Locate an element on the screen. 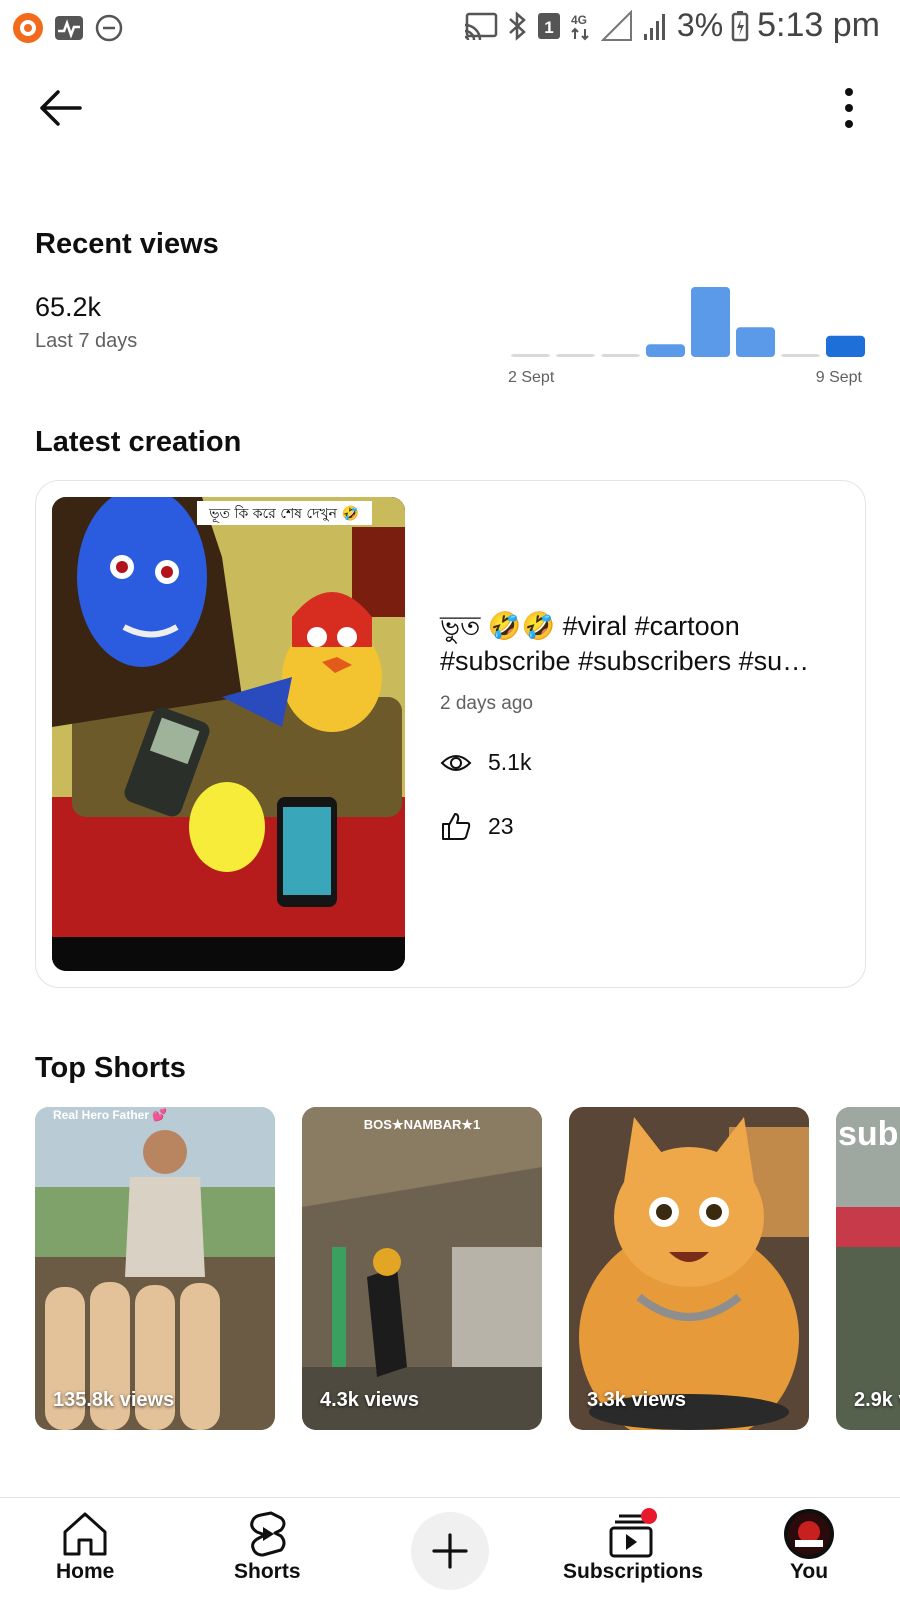  nav-home-label: Home is located at coordinates (85, 1571).